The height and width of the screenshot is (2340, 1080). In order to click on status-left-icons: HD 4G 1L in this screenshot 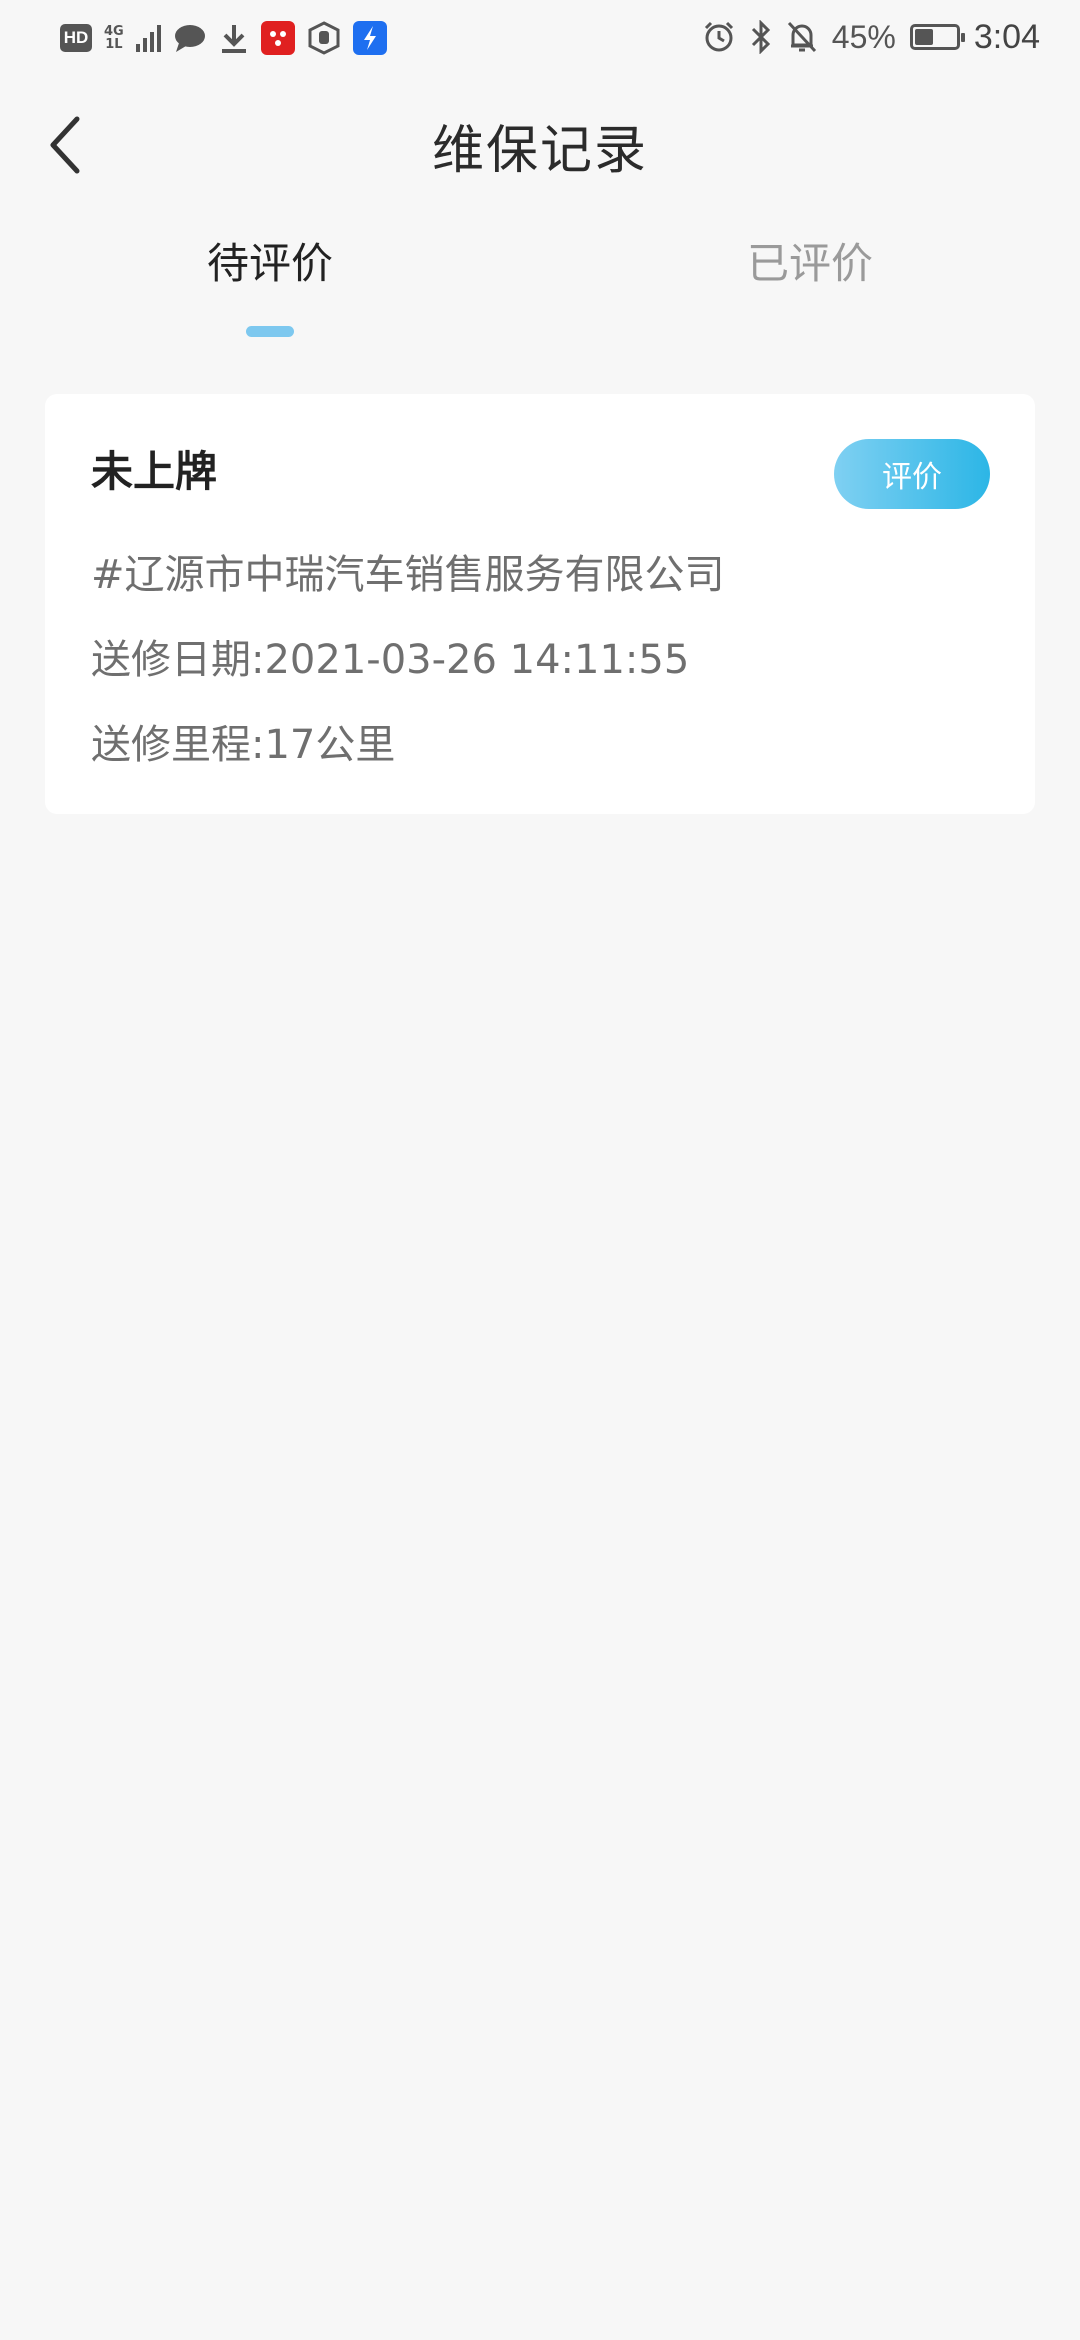, I will do `click(223, 38)`.